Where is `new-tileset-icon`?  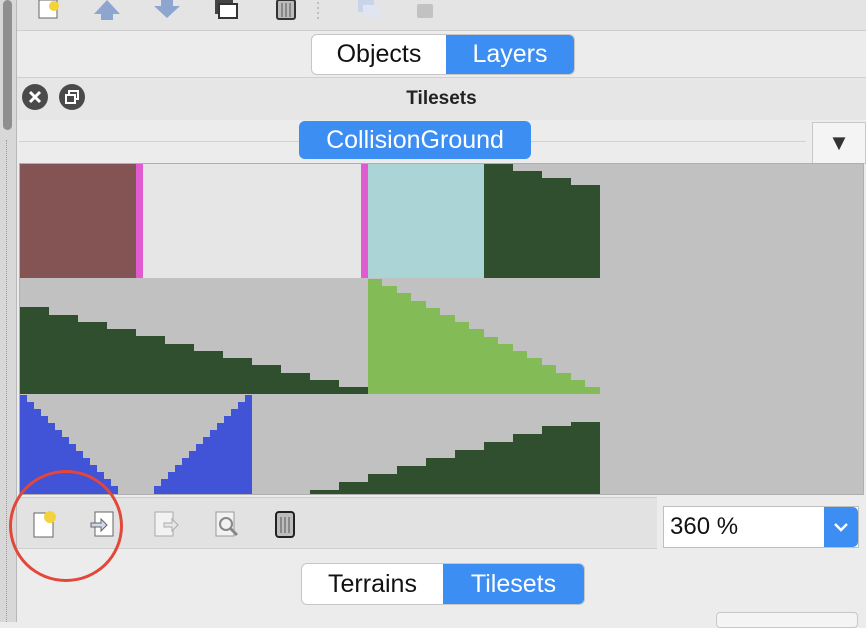
new-tileset-icon is located at coordinates (45, 524).